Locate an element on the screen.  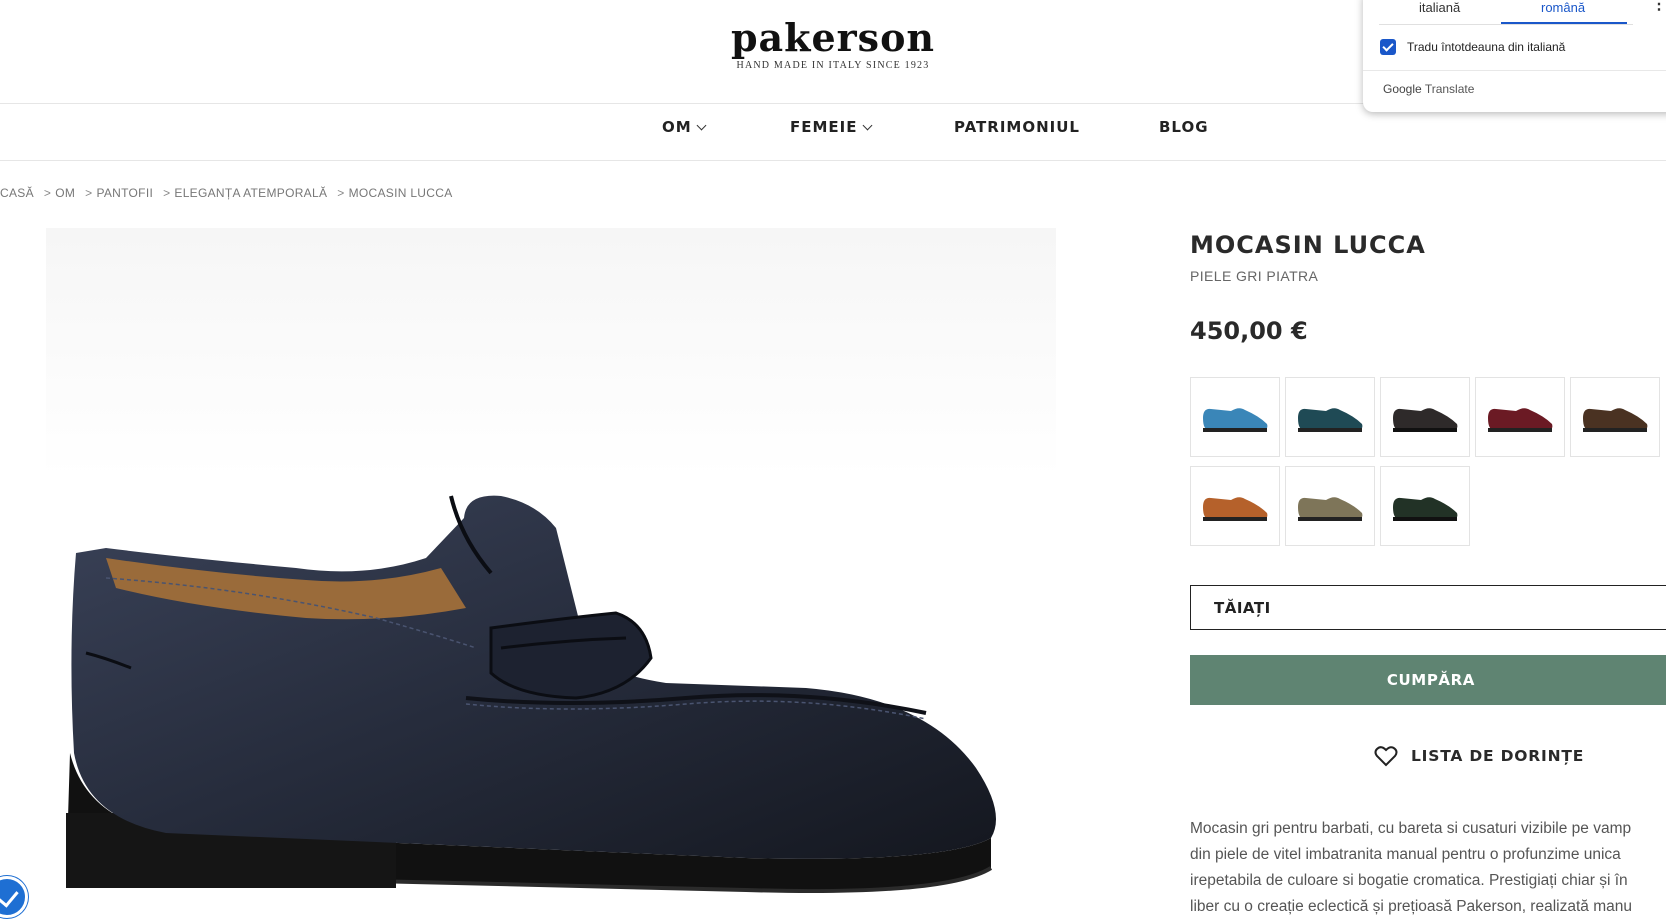
more-options-icon: ⋮ is located at coordinates (1658, 6).